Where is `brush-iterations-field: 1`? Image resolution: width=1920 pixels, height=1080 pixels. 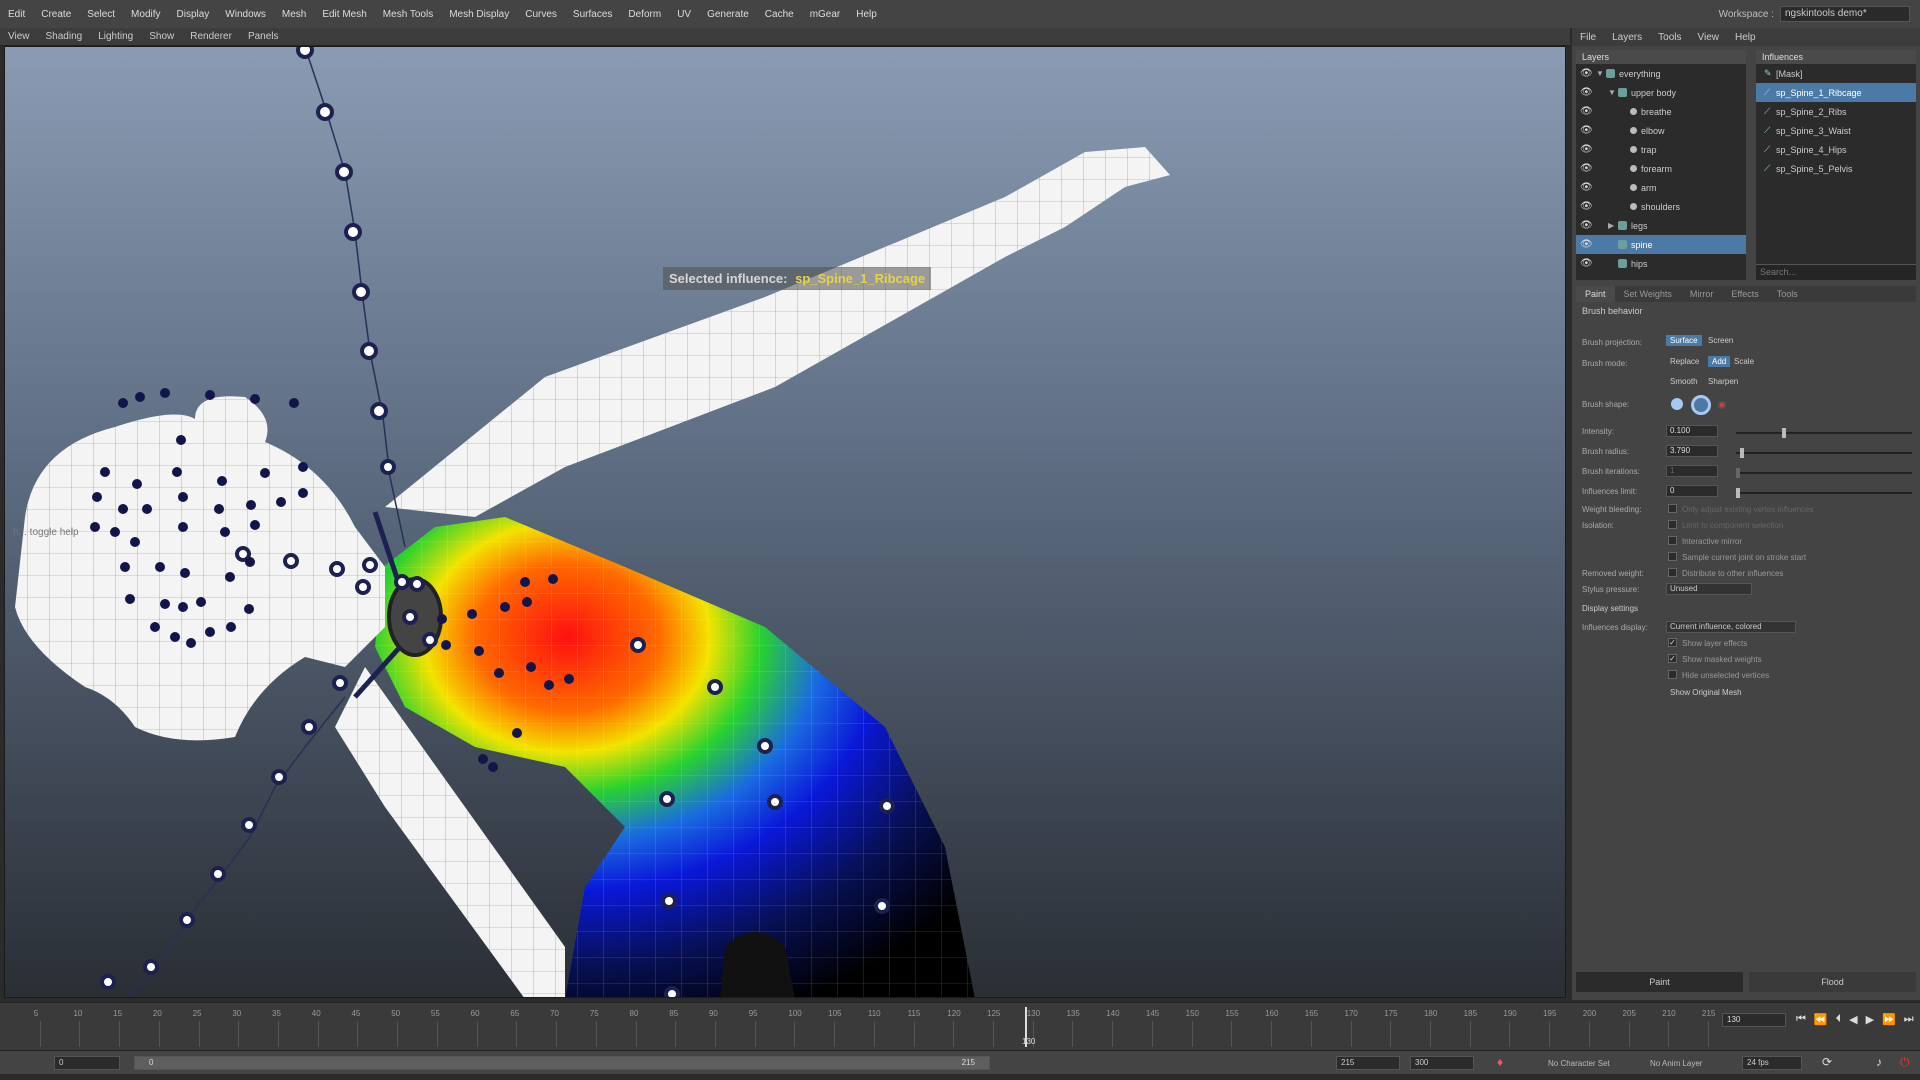 brush-iterations-field: 1 is located at coordinates (1692, 471).